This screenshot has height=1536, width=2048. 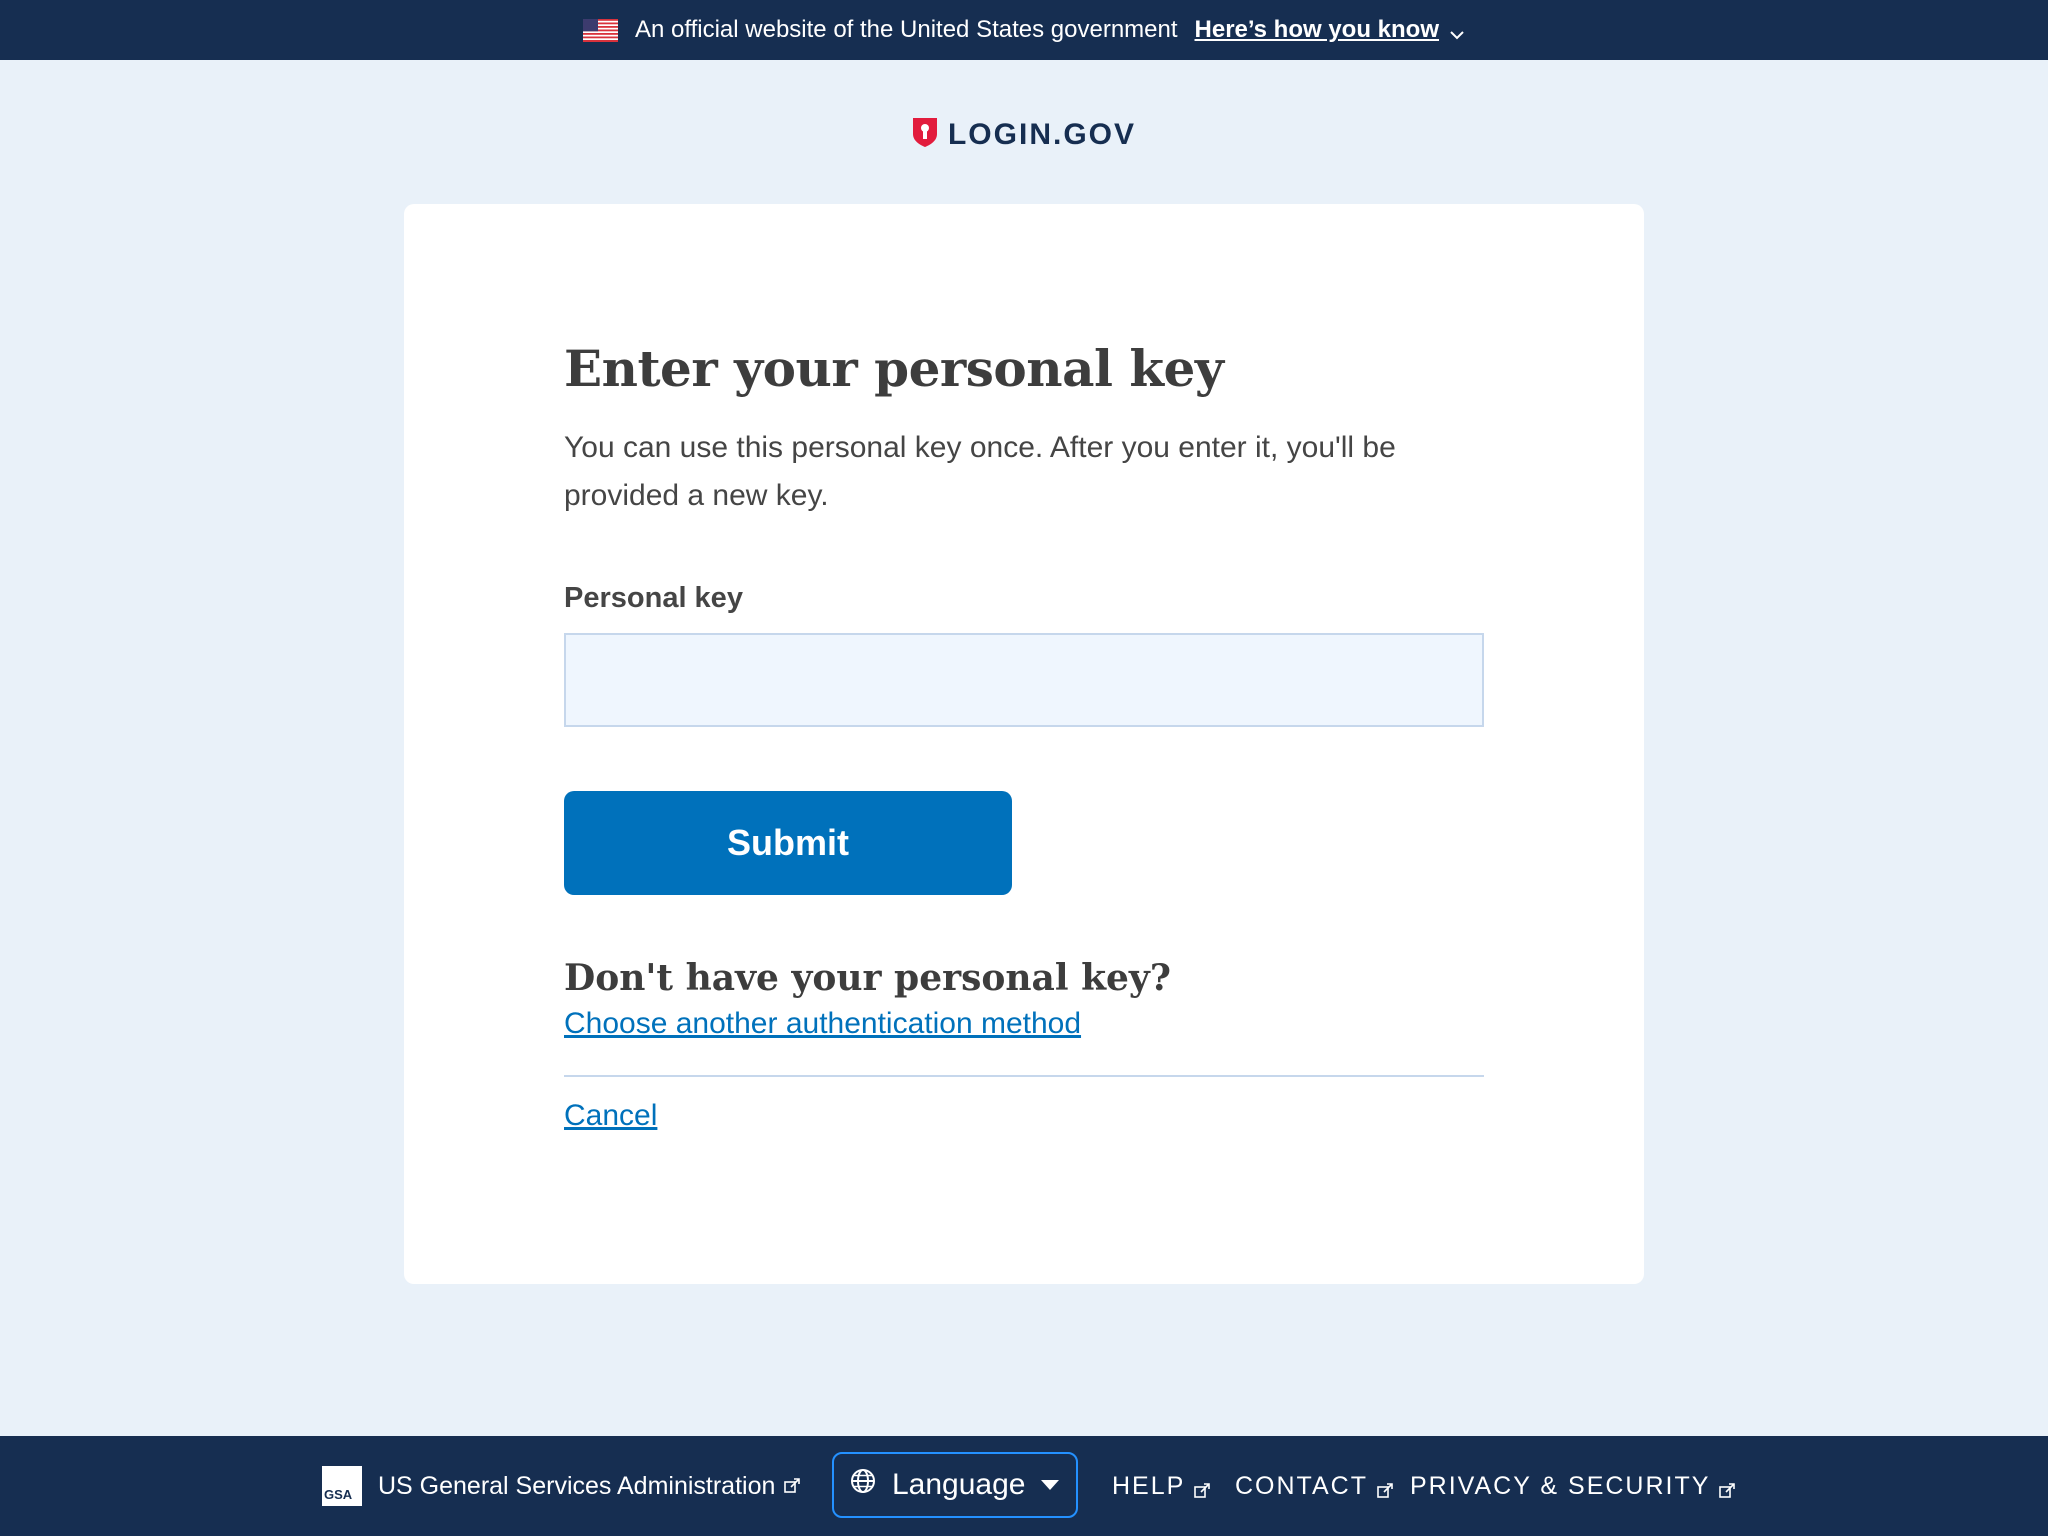 What do you see at coordinates (342, 1486) in the screenshot?
I see `gsa-logo: GSA` at bounding box center [342, 1486].